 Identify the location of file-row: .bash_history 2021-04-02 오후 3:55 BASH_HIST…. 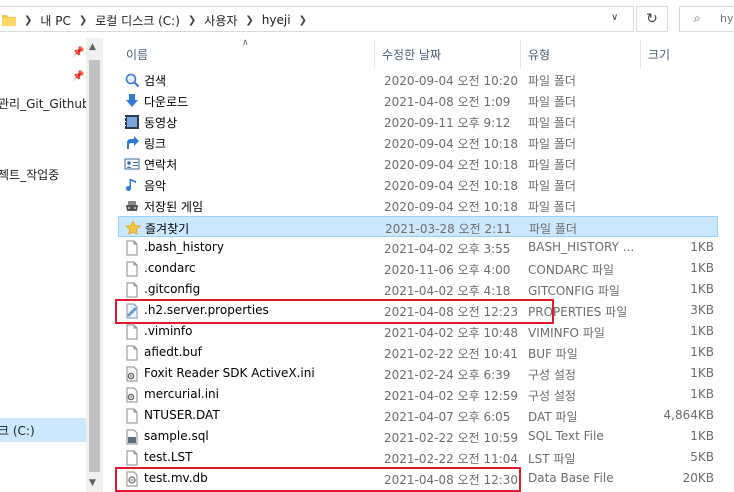
(418, 247).